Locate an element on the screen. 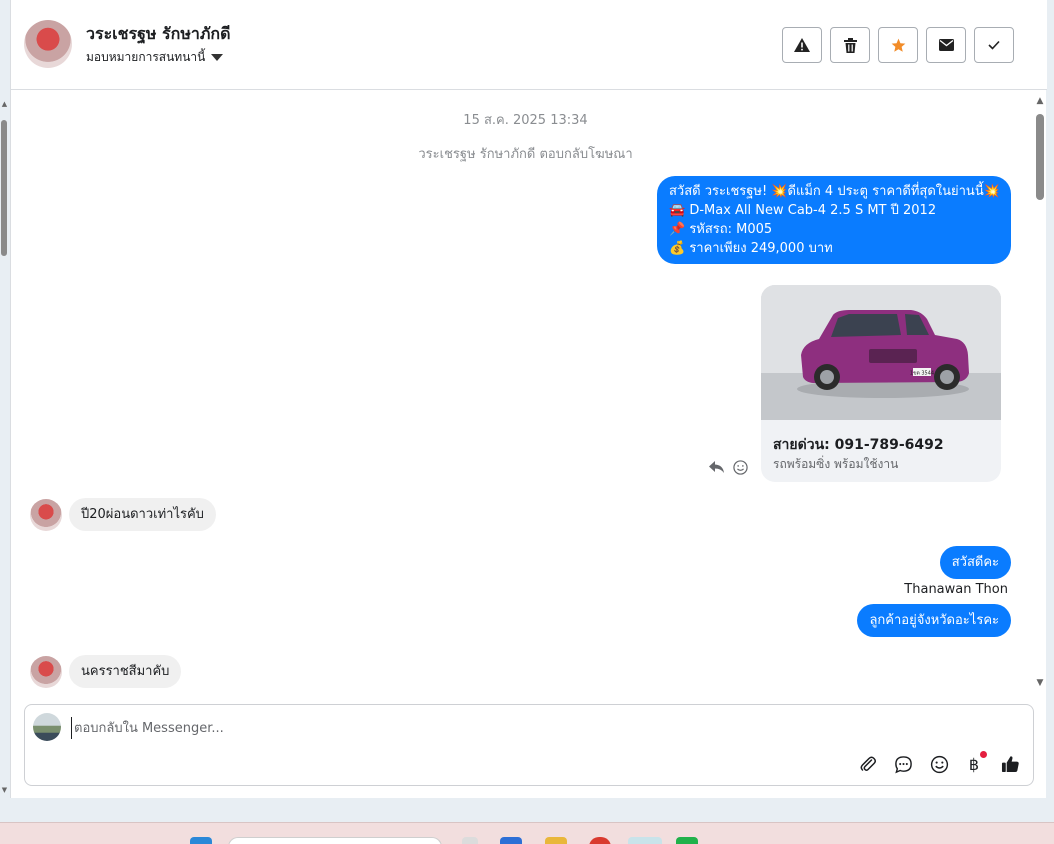 The height and width of the screenshot is (844, 1054). thumbs-up-icon is located at coordinates (1010, 764).